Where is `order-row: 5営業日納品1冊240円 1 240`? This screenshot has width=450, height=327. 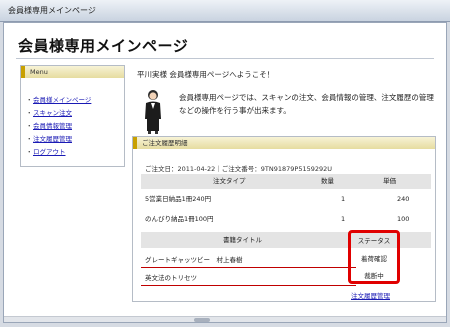 order-row: 5営業日納品1冊240円 1 240 is located at coordinates (286, 199).